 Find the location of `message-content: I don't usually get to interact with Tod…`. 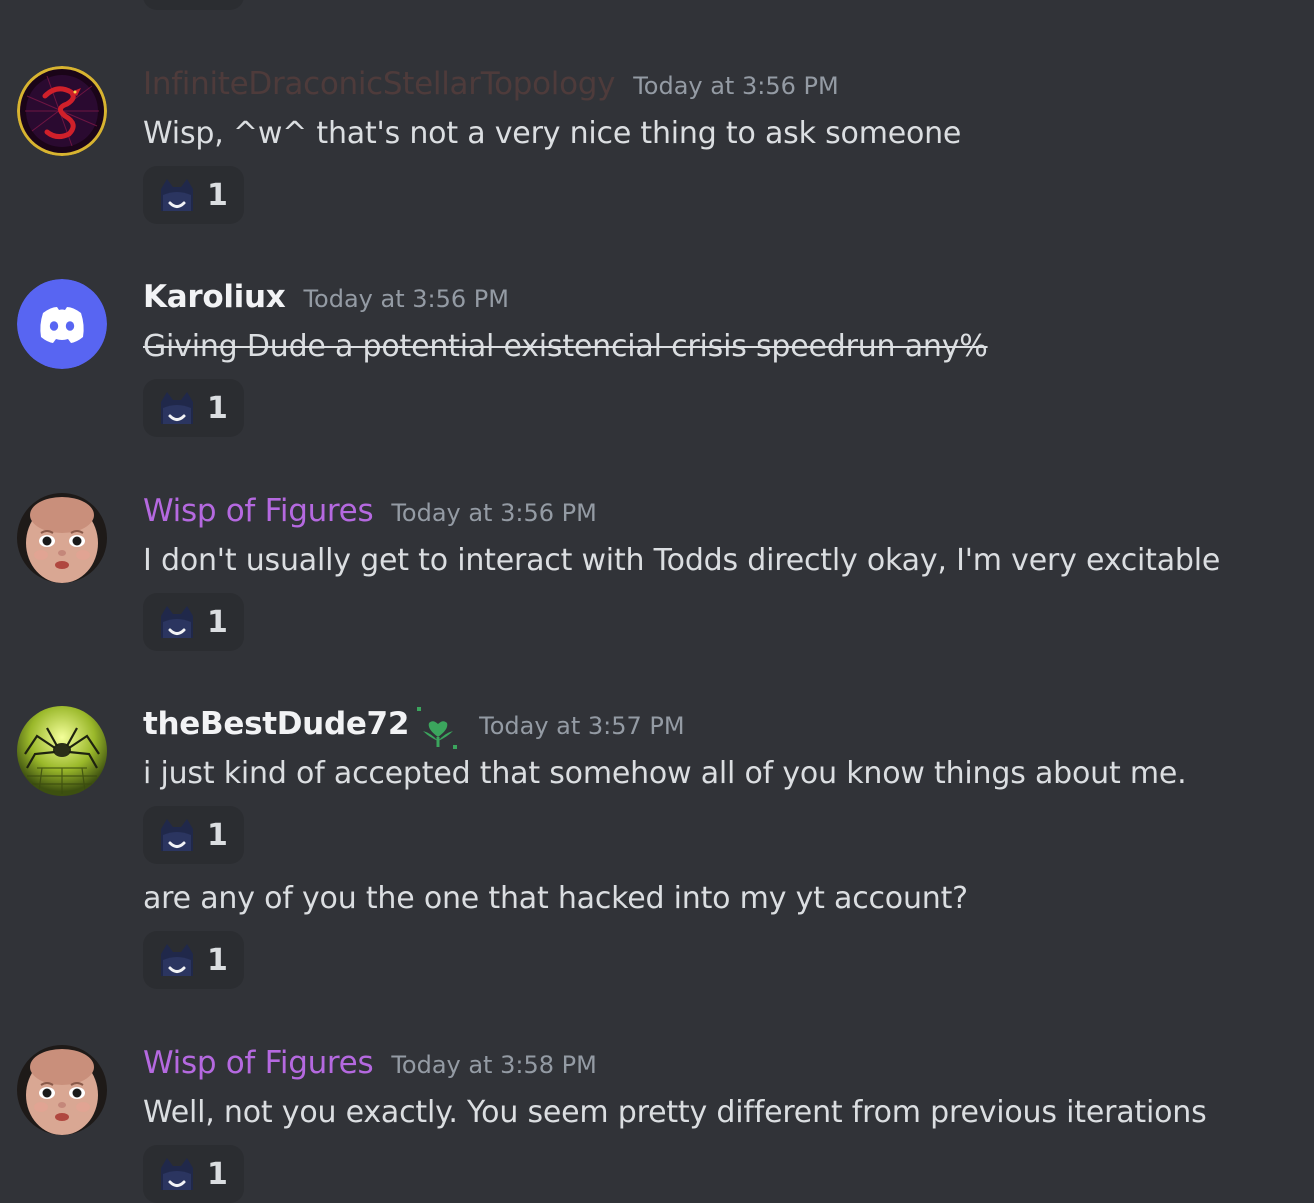

message-content: I don't usually get to interact with Tod… is located at coordinates (682, 560).